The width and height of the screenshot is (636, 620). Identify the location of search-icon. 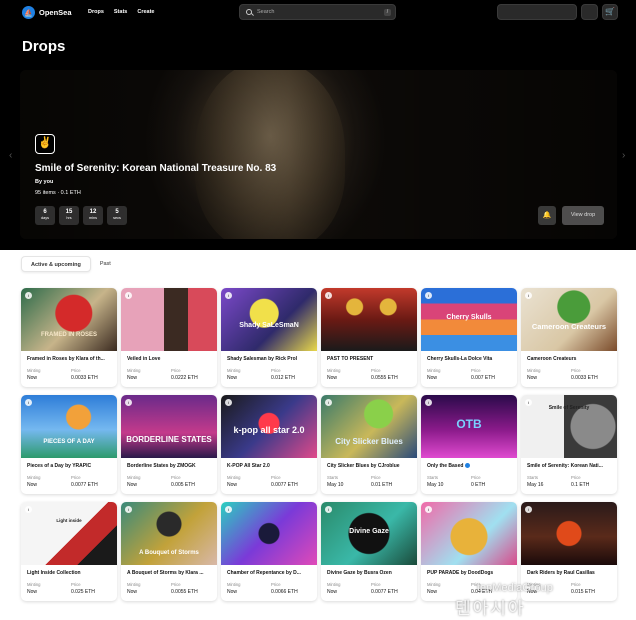
(249, 12).